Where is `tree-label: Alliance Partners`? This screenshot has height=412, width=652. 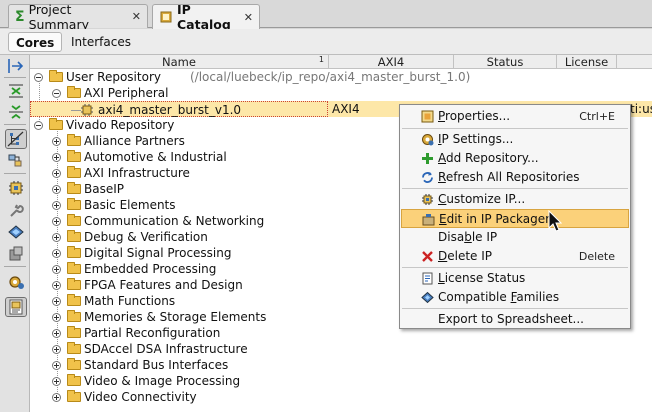 tree-label: Alliance Partners is located at coordinates (134, 141).